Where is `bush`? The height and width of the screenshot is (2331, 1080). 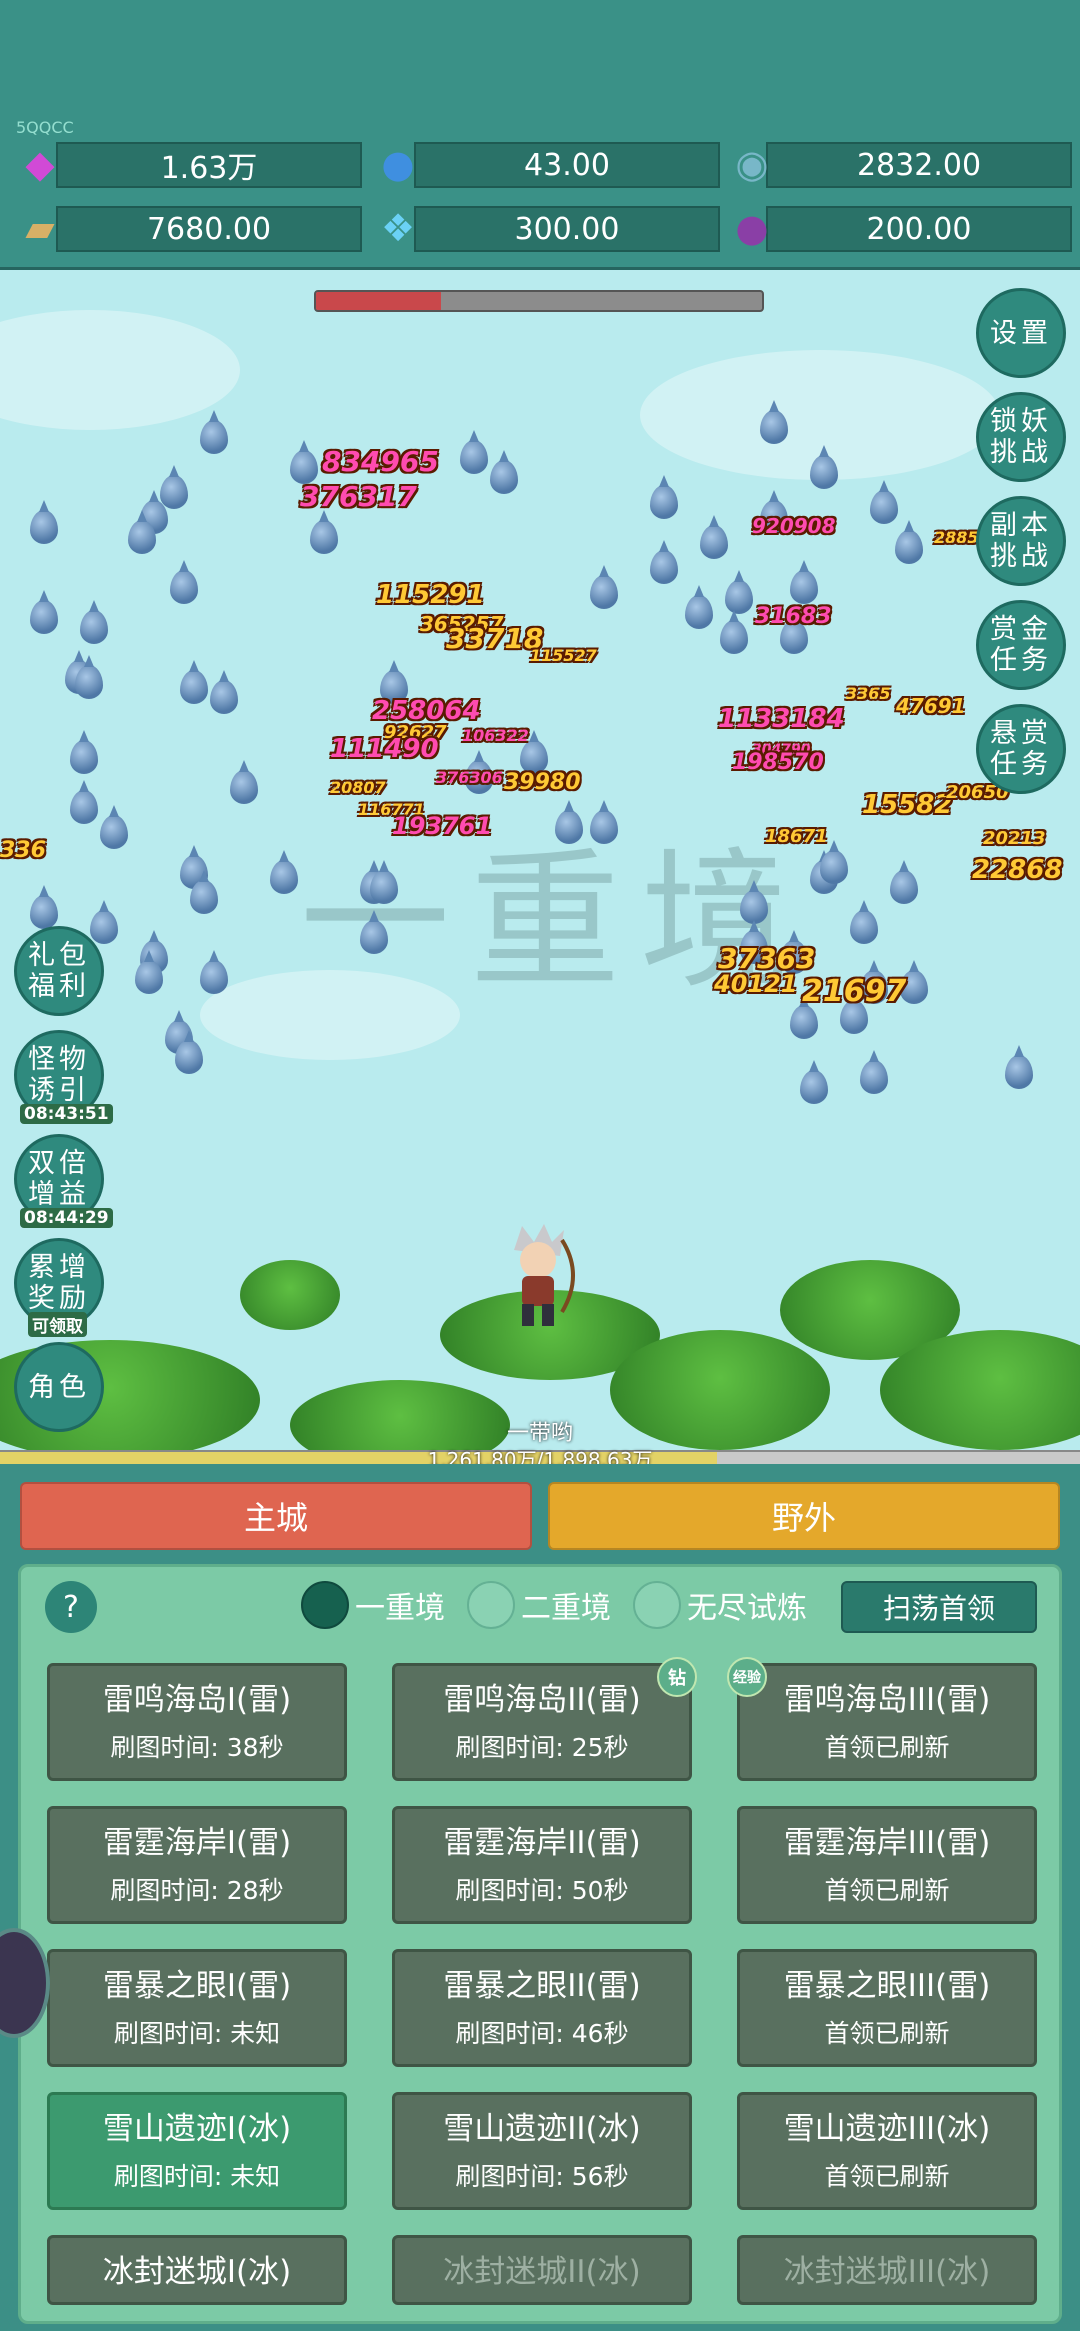
bush is located at coordinates (720, 1390).